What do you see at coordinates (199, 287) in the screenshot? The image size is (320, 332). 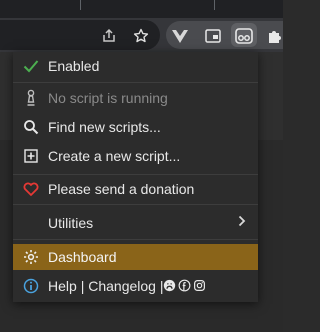 I see `instagram-icon` at bounding box center [199, 287].